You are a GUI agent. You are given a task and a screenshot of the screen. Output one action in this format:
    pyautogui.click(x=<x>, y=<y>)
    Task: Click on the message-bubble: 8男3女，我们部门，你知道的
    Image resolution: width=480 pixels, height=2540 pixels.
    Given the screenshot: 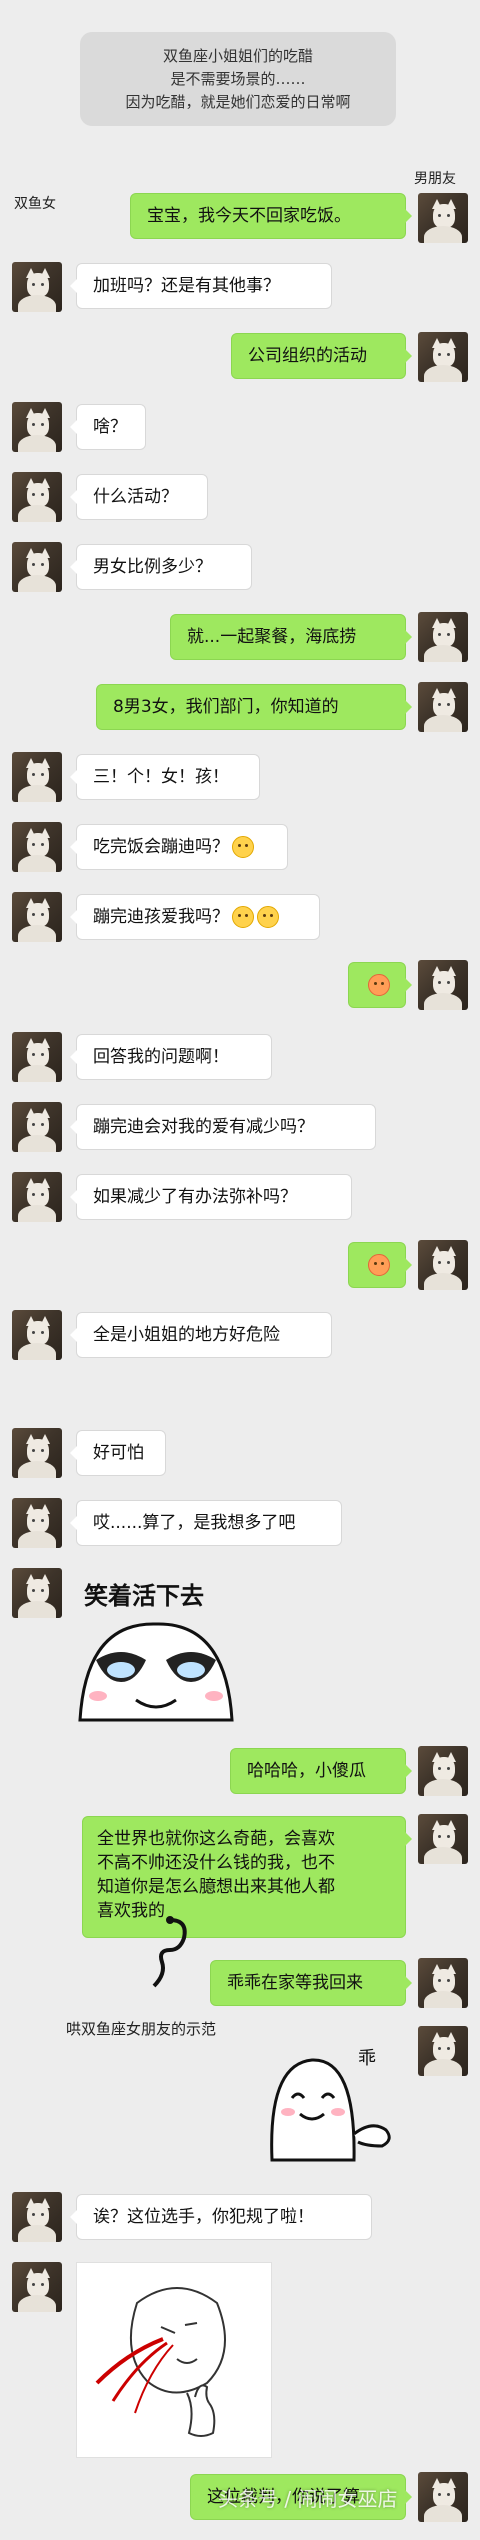 What is the action you would take?
    pyautogui.click(x=254, y=707)
    